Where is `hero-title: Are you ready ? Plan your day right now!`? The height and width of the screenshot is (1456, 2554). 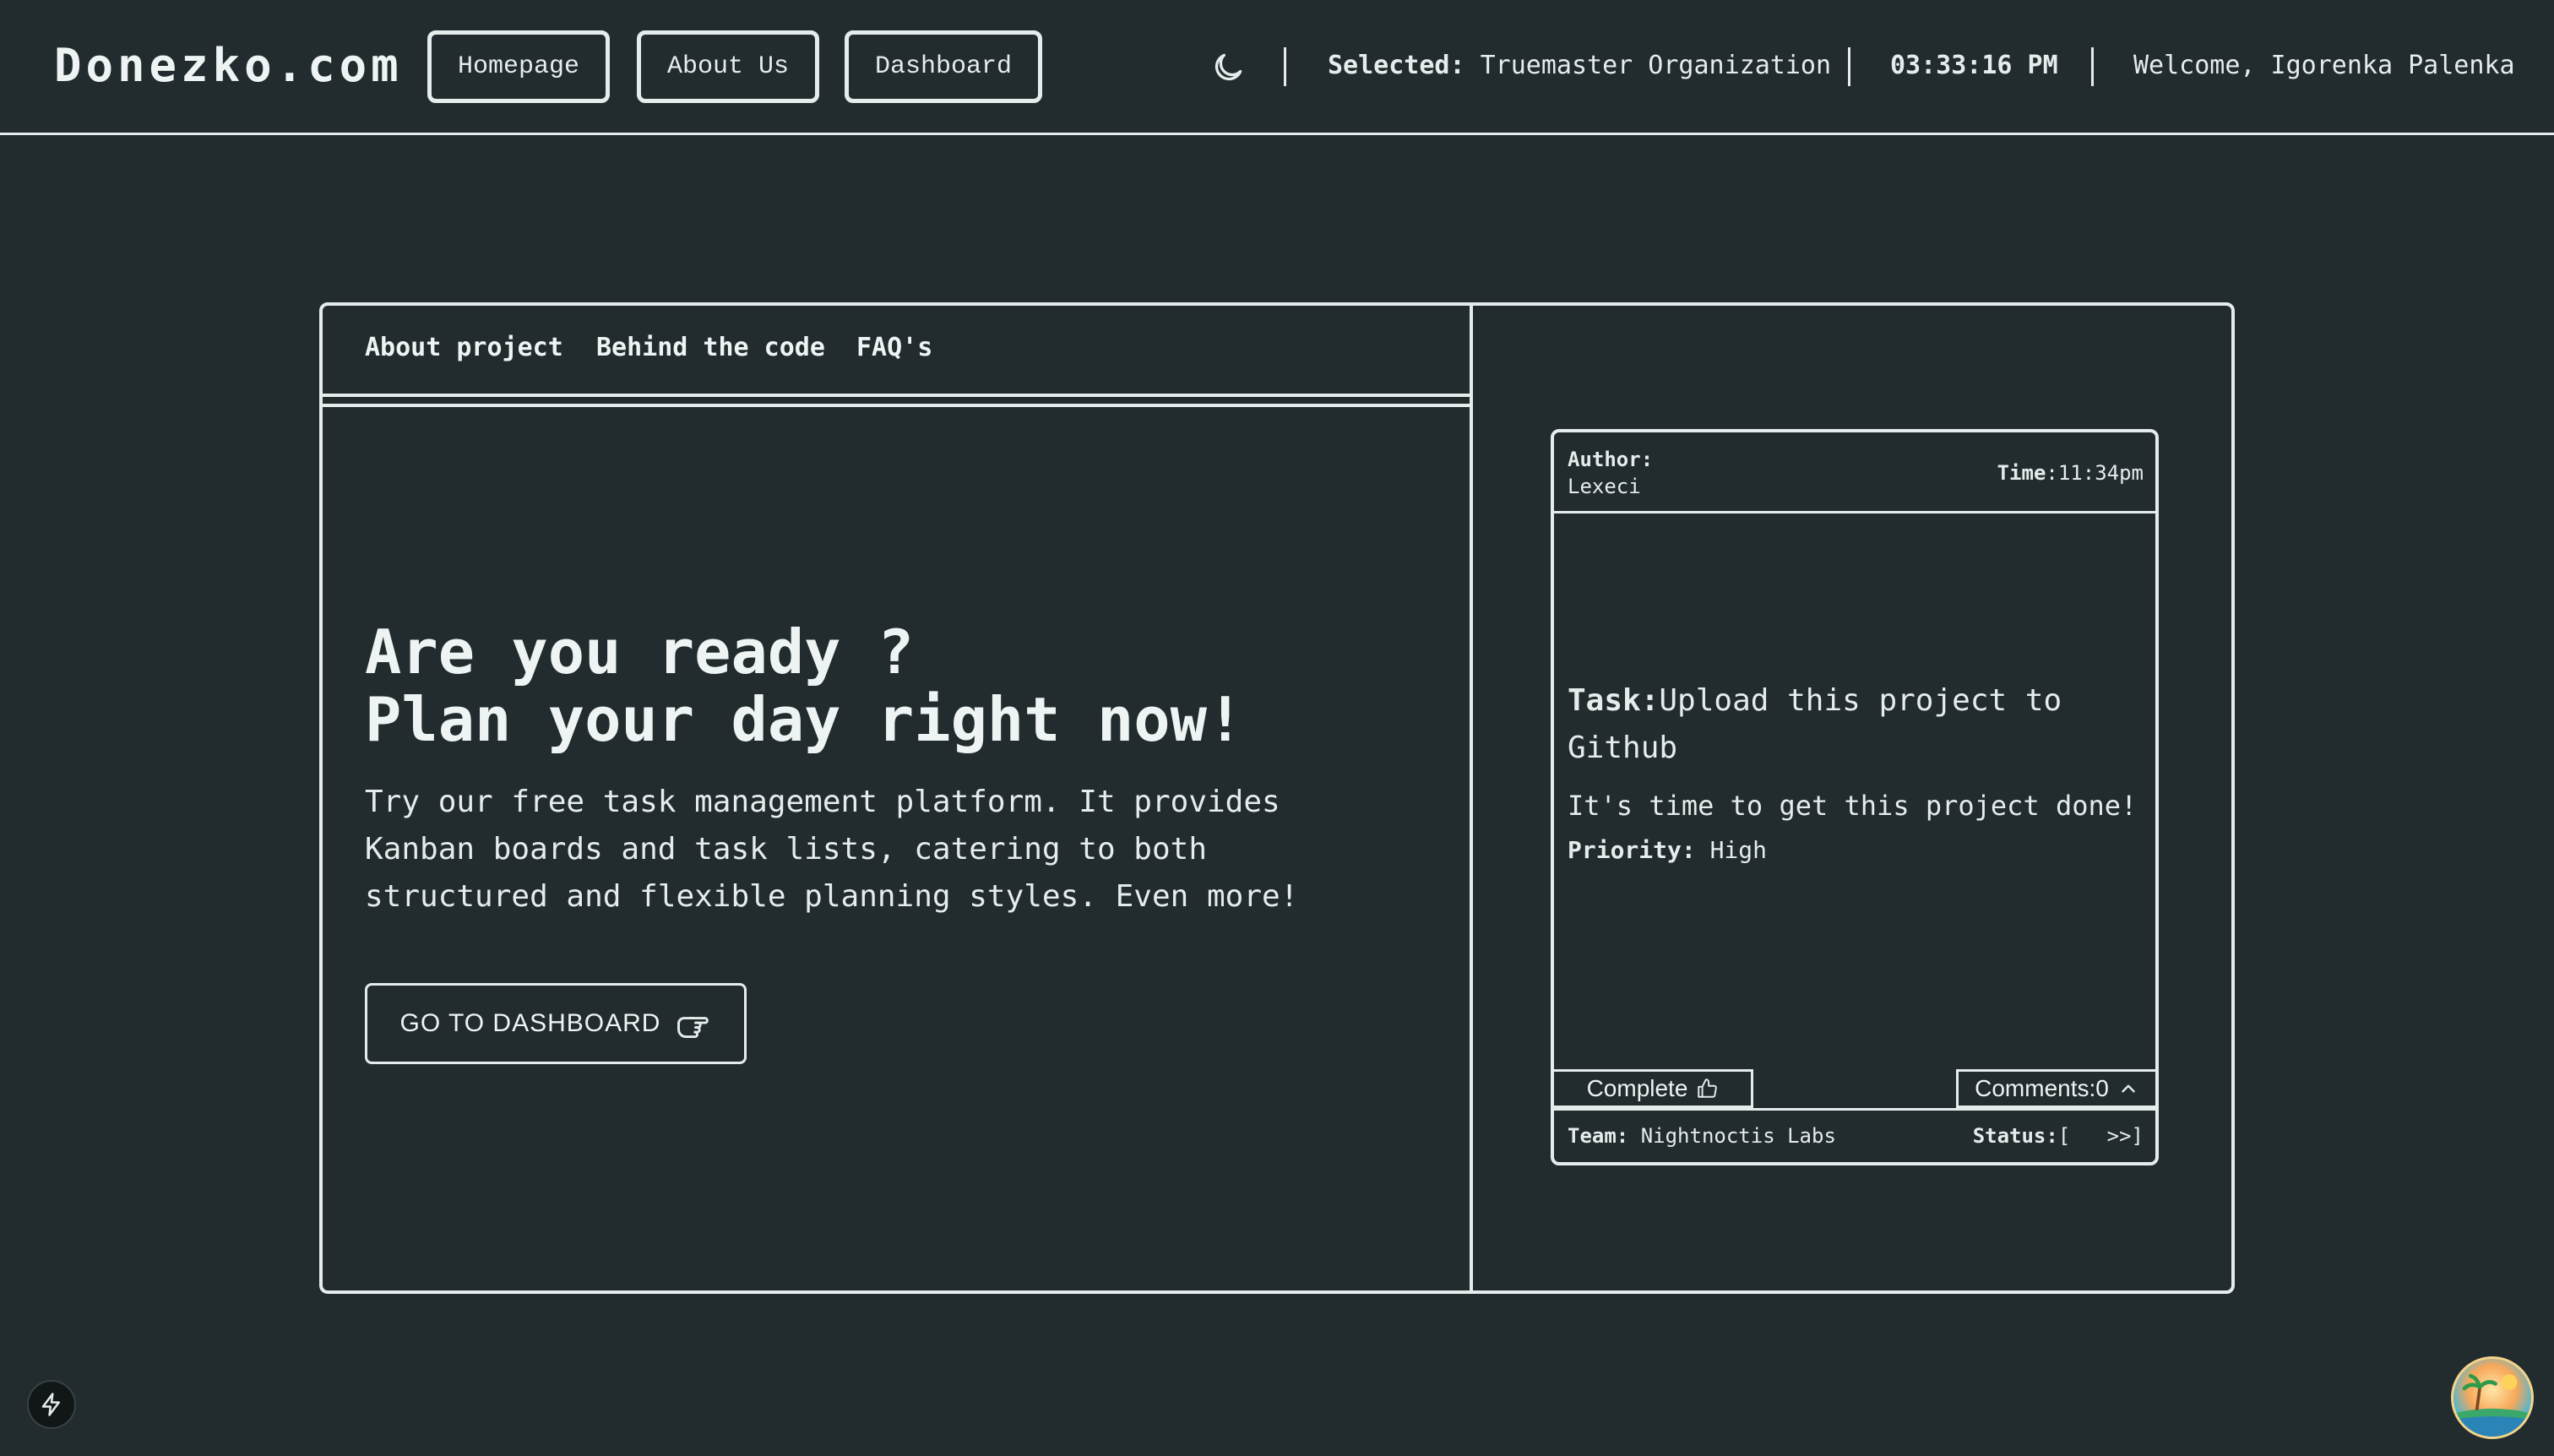 hero-title: Are you ready ? Plan your day right now! is located at coordinates (897, 685).